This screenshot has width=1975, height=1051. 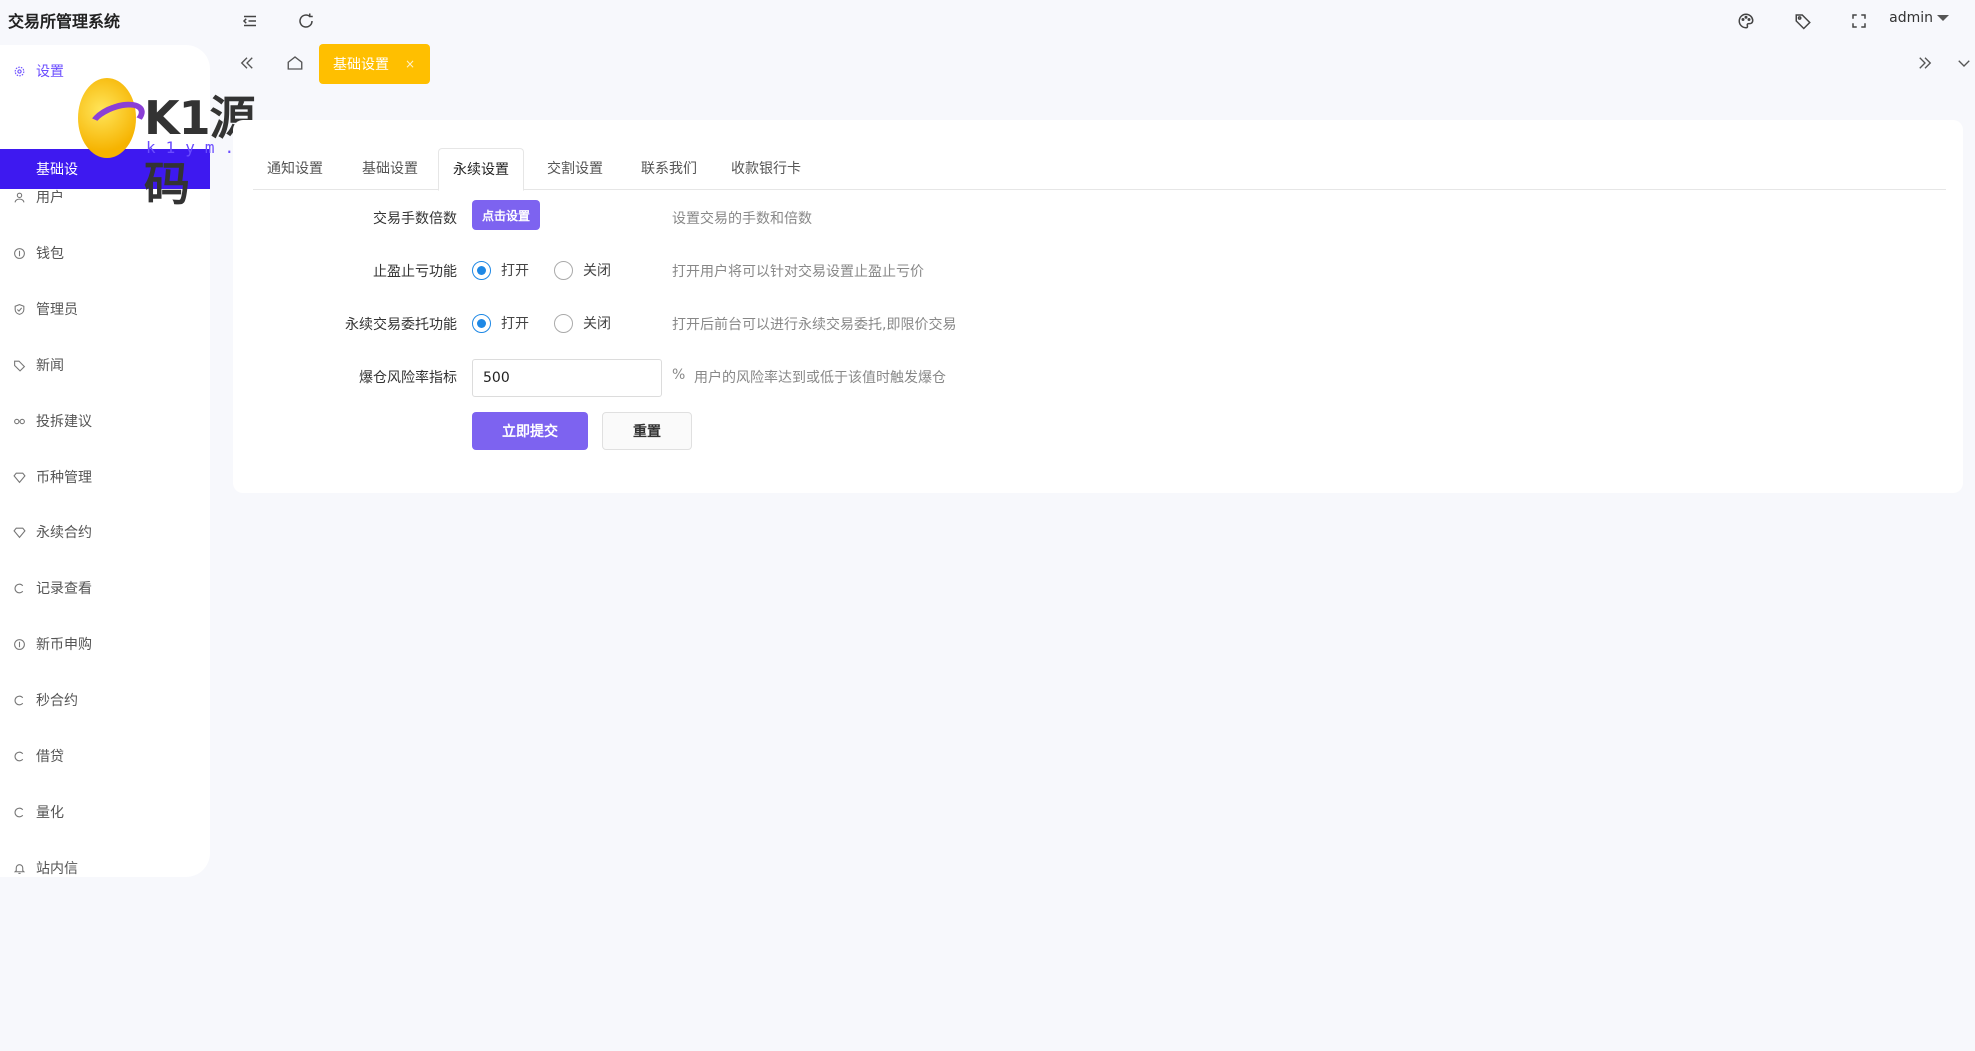 I want to click on sidebar-item-label: 永续合约, so click(x=64, y=533).